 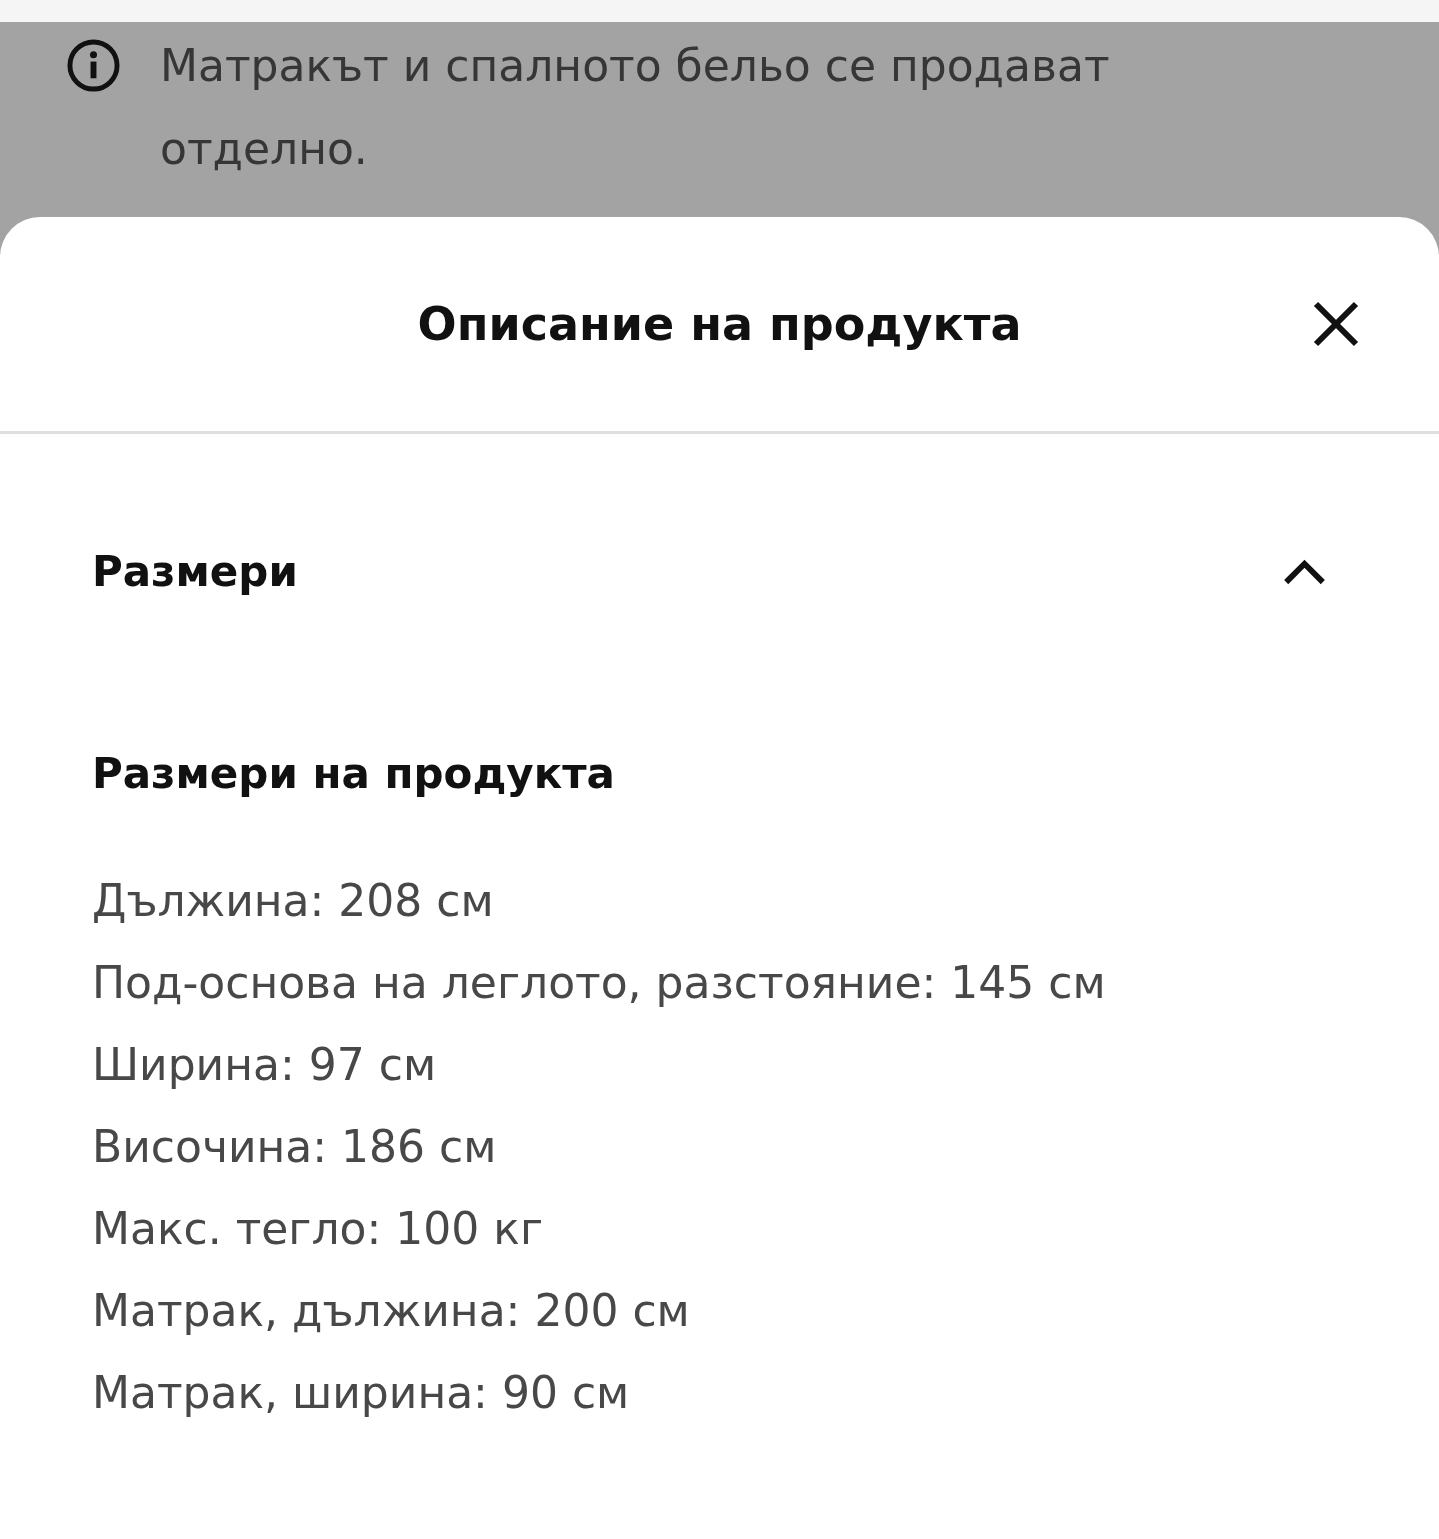 What do you see at coordinates (599, 983) in the screenshot?
I see `spec-line: Под-основа на леглото, разстояние: 145 см` at bounding box center [599, 983].